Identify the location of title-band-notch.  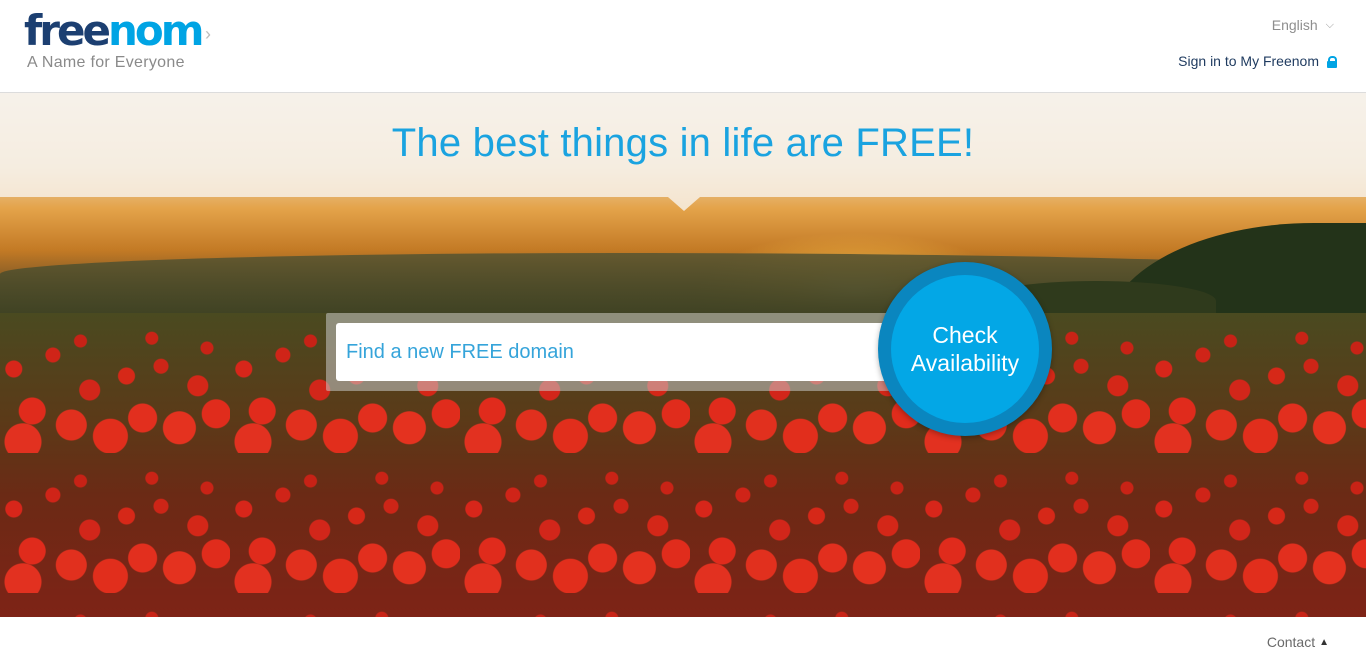
(684, 204).